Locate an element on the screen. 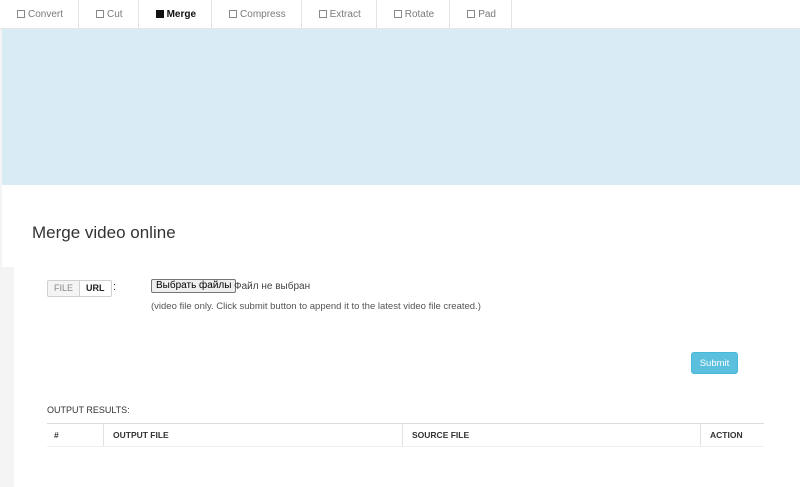 Image resolution: width=800 pixels, height=487 pixels. tab-label: Merge is located at coordinates (181, 14).